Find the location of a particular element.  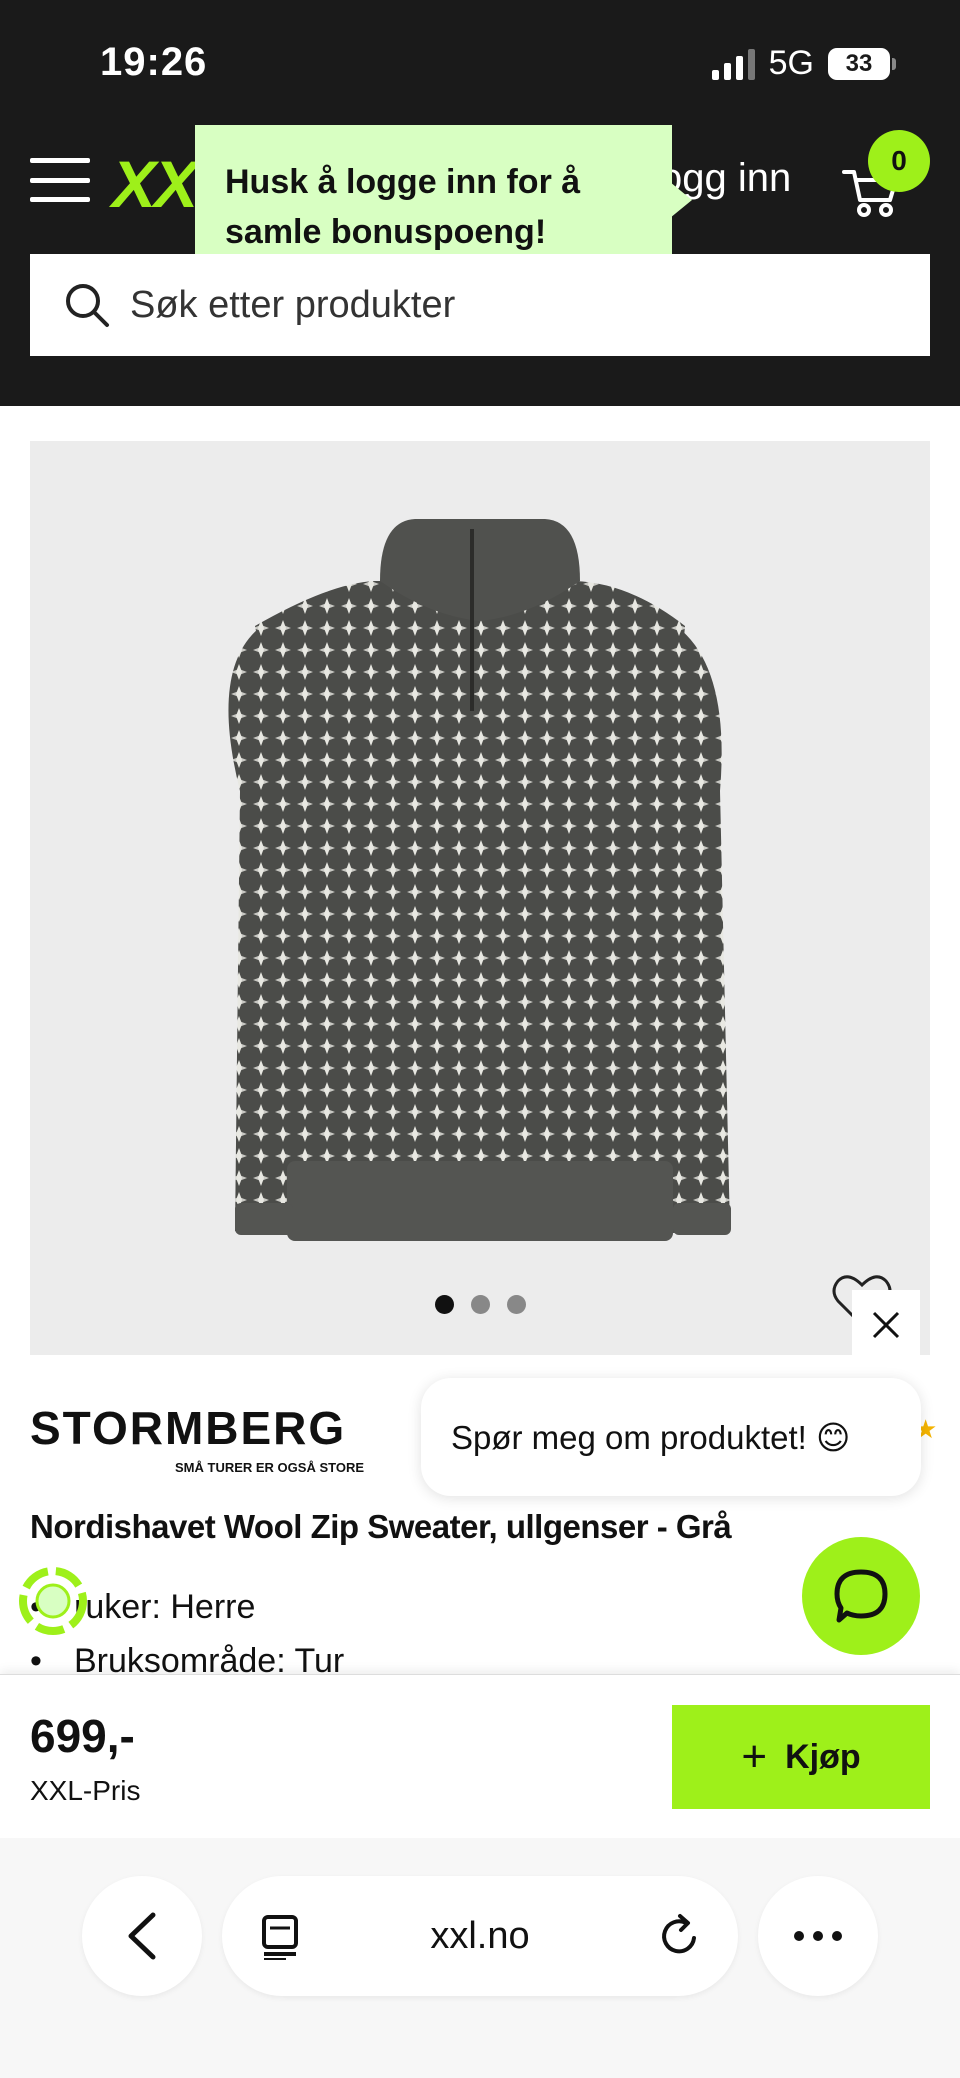

product-price: 699,- is located at coordinates (82, 1736).